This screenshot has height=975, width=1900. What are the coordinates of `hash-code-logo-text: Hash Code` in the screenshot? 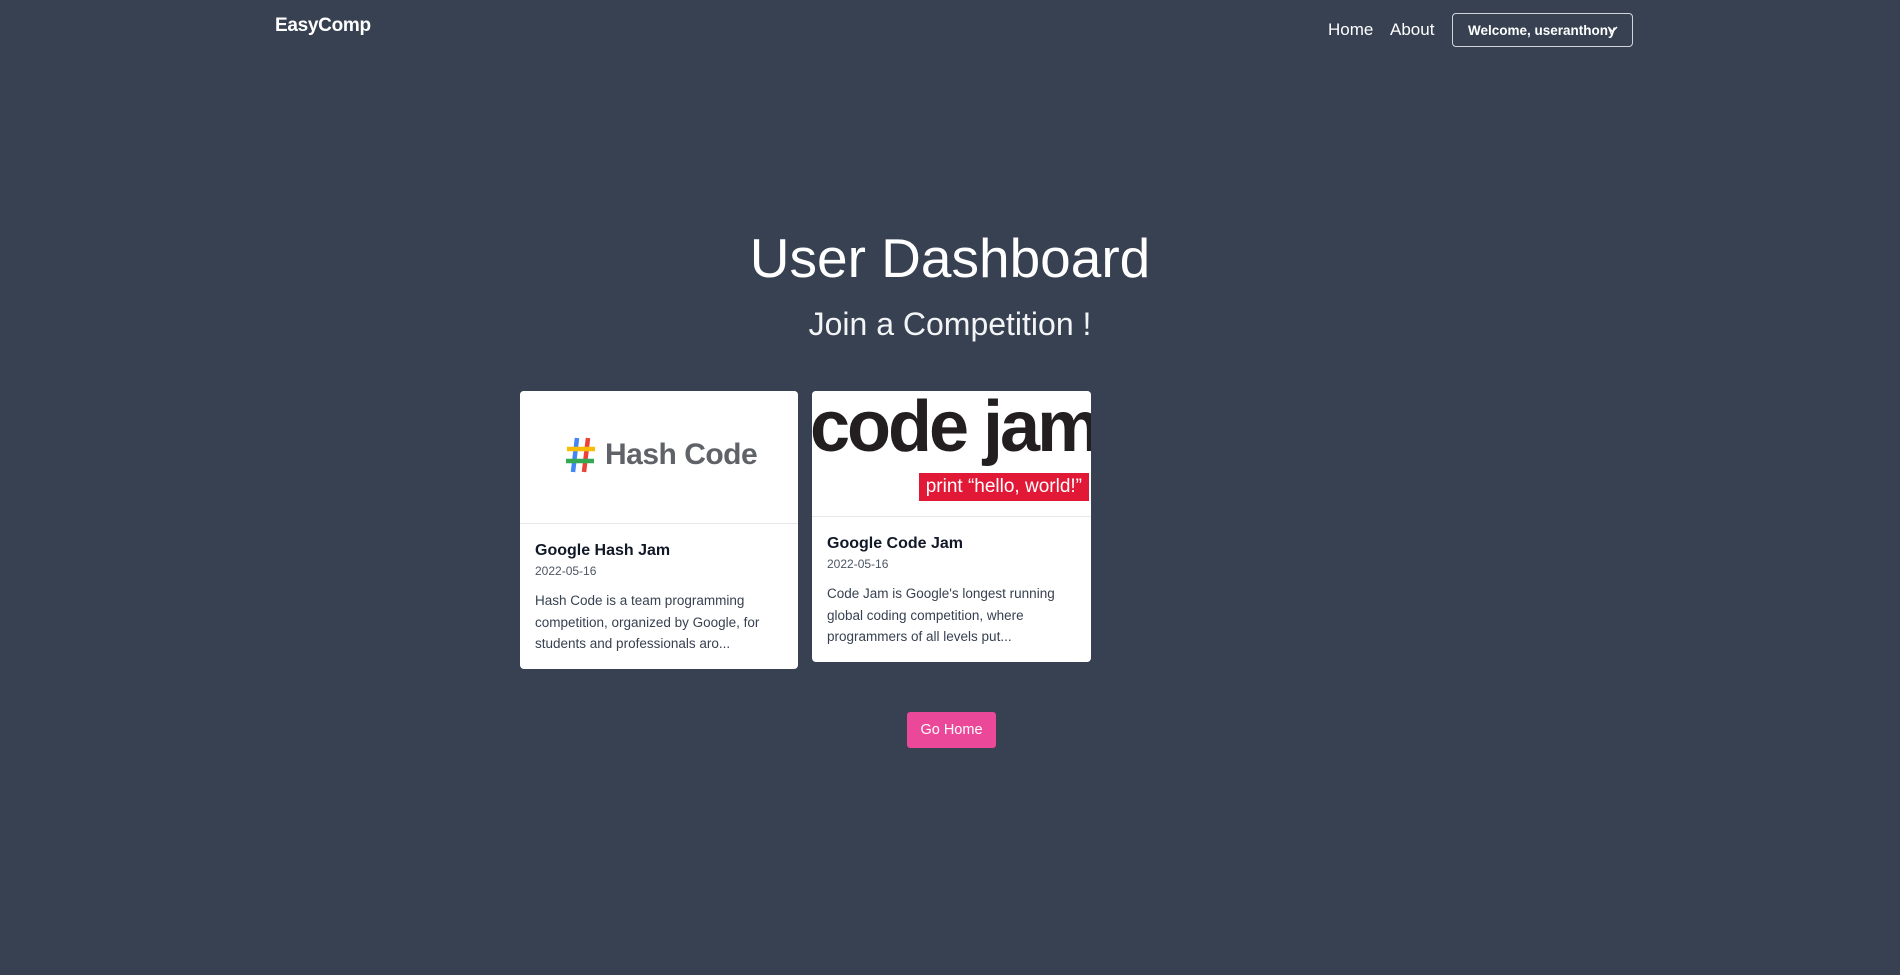 It's located at (681, 454).